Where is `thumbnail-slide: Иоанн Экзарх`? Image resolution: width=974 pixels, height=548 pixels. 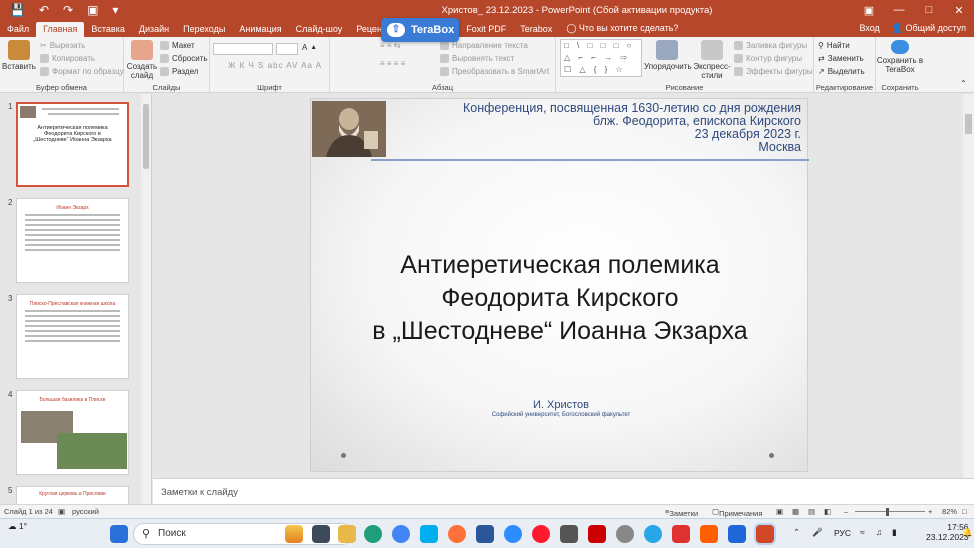
thumbnail-slide: Иоанн Экзарх is located at coordinates (72, 240).